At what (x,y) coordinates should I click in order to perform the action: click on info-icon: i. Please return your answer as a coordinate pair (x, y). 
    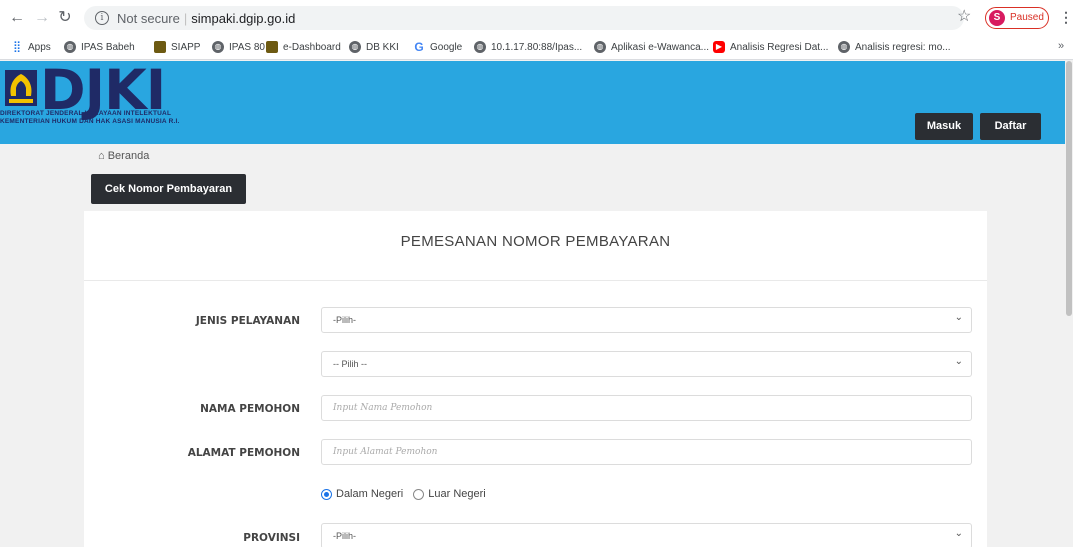
    Looking at the image, I should click on (102, 18).